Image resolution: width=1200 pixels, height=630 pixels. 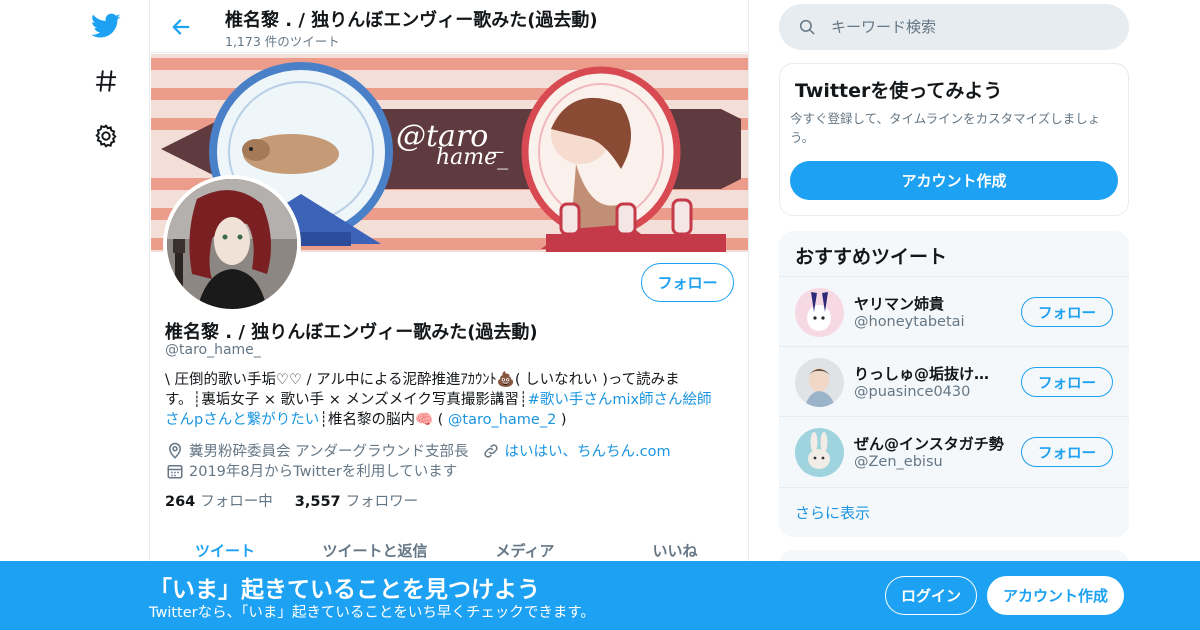 I want to click on gear-icon, so click(x=106, y=136).